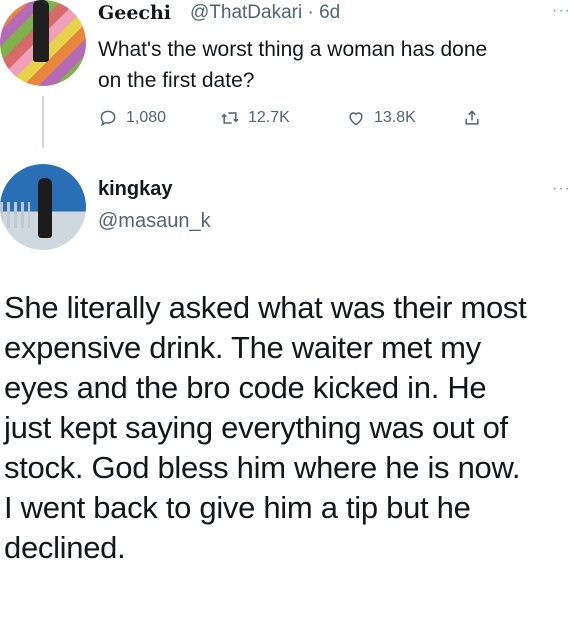 Image resolution: width=572 pixels, height=621 pixels. I want to click on author-handle-line: @ThatDakari · 6d, so click(265, 13).